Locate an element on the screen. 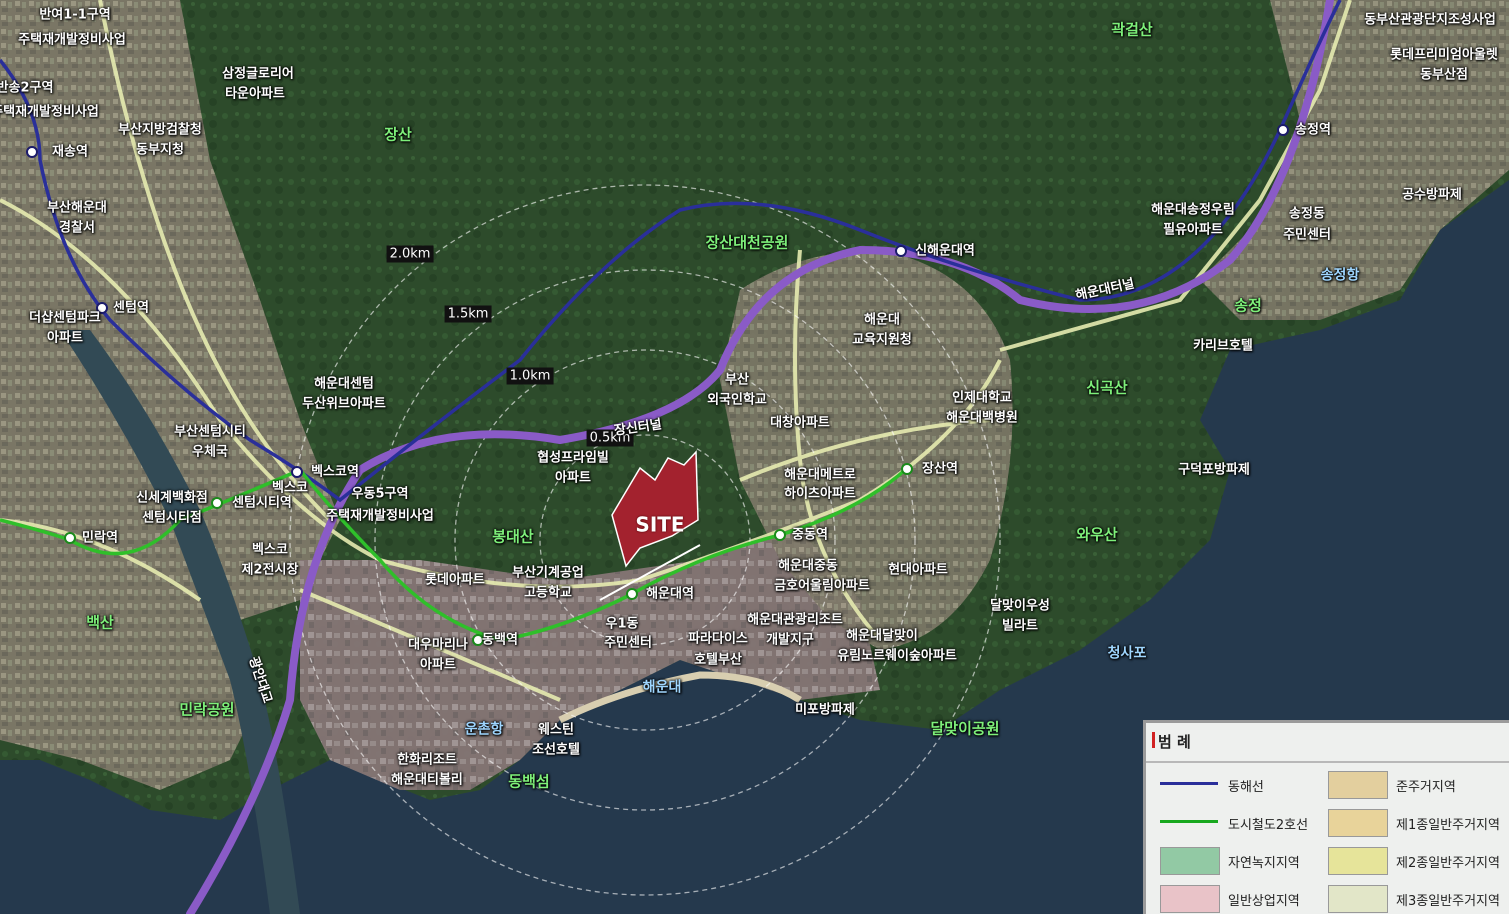 Image resolution: width=1509 pixels, height=914 pixels. place-label: 해운대 is located at coordinates (882, 320).